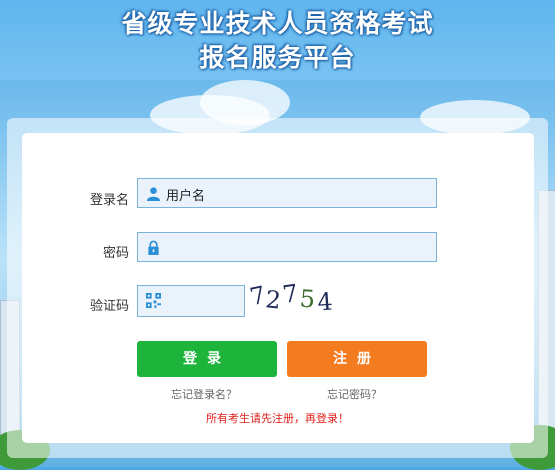 Image resolution: width=555 pixels, height=470 pixels. I want to click on captcha-digit: 7, so click(290, 294).